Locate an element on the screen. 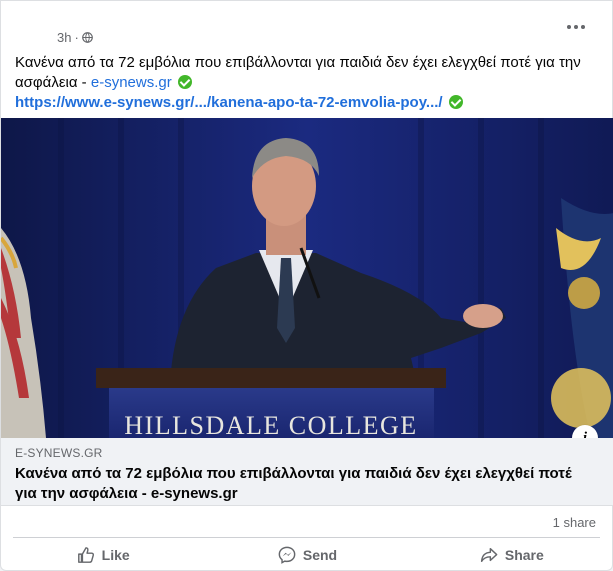 This screenshot has height=571, width=613. like-button: Like is located at coordinates (103, 555).